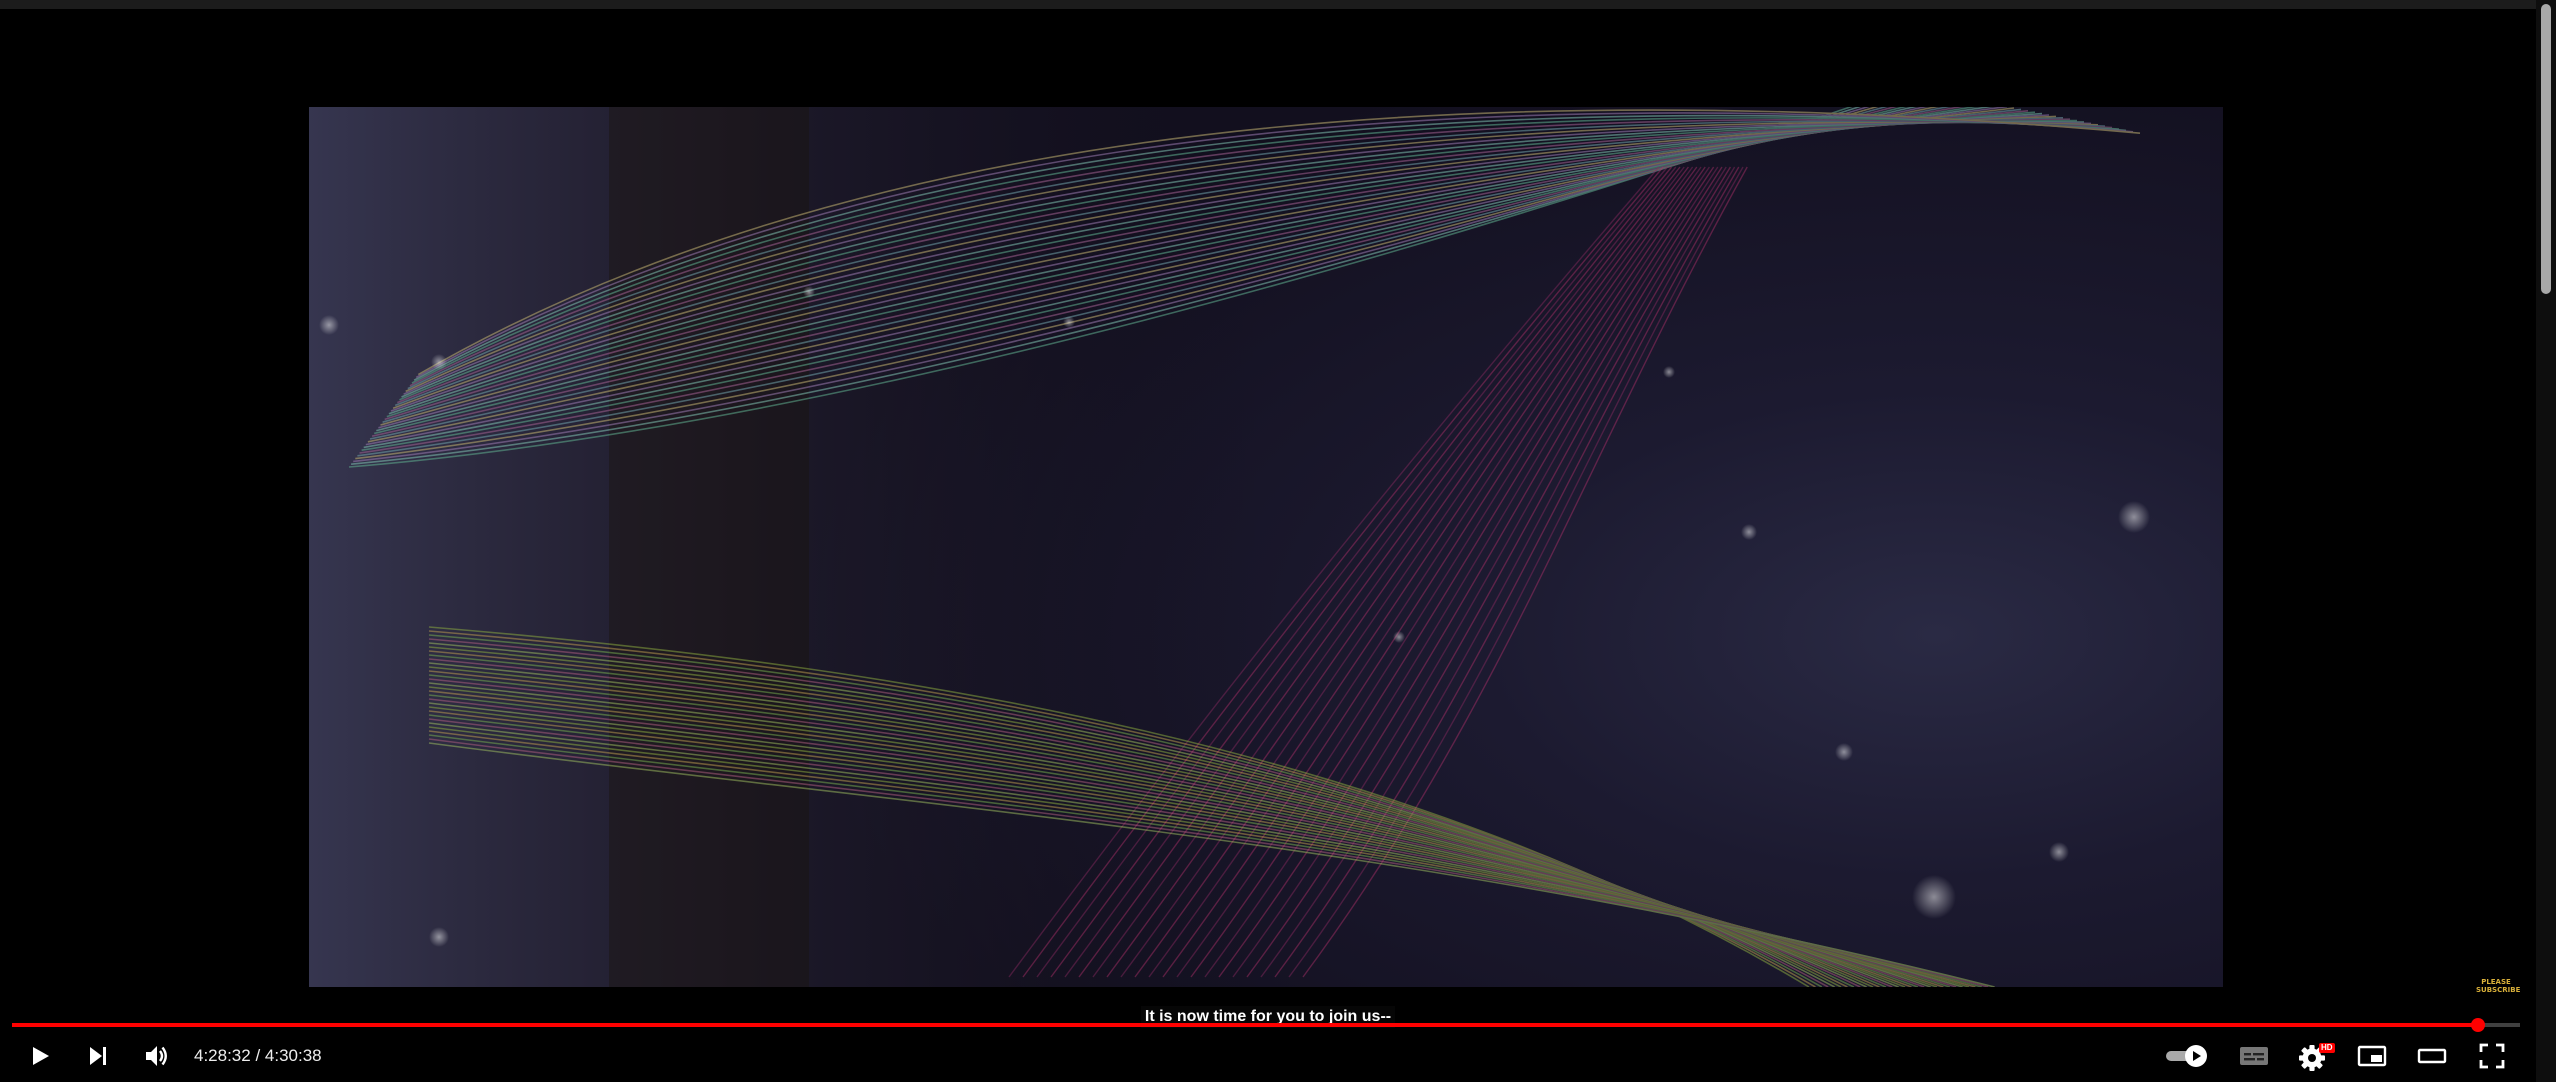 The image size is (2556, 1082). I want to click on settings-button: HD, so click(2312, 1056).